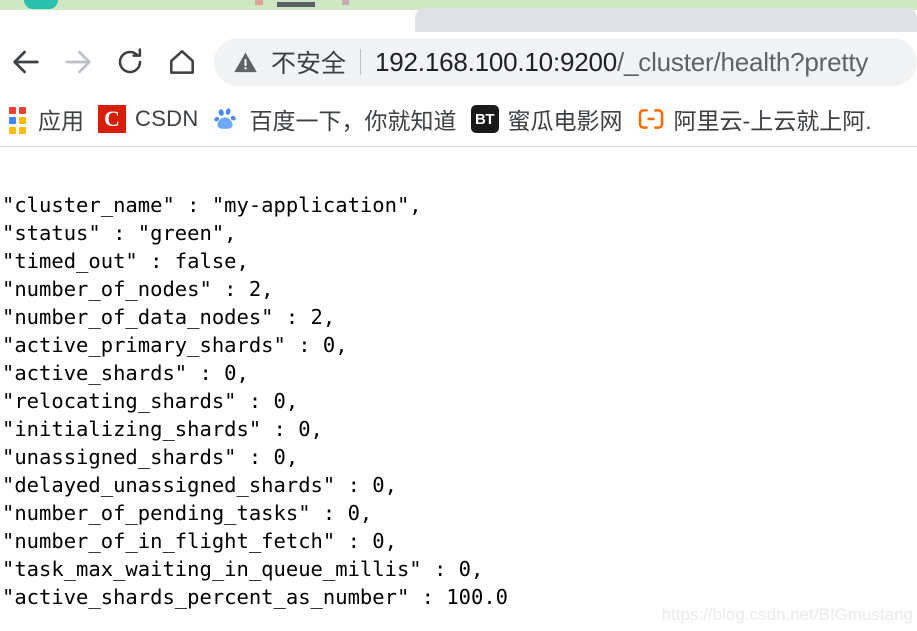  What do you see at coordinates (245, 62) in the screenshot?
I see `warning-triangle-icon` at bounding box center [245, 62].